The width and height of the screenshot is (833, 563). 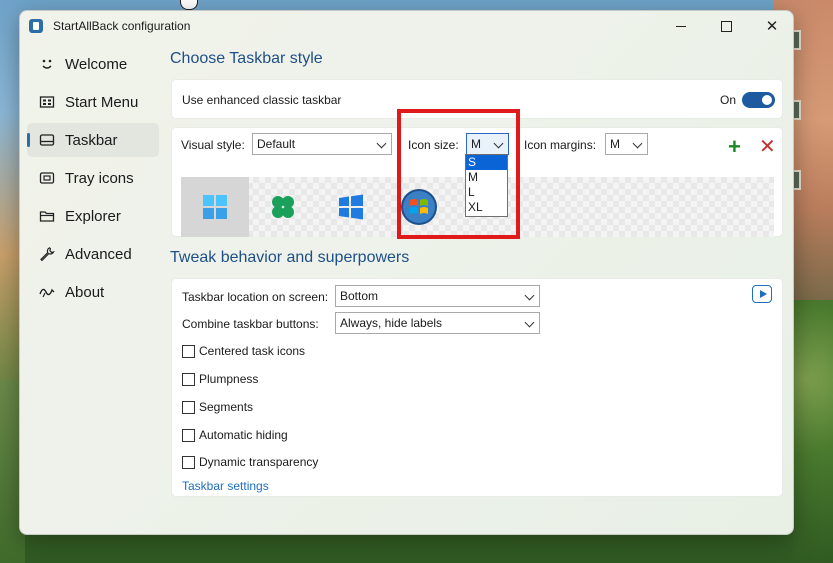 I want to click on clover-icon, so click(x=283, y=207).